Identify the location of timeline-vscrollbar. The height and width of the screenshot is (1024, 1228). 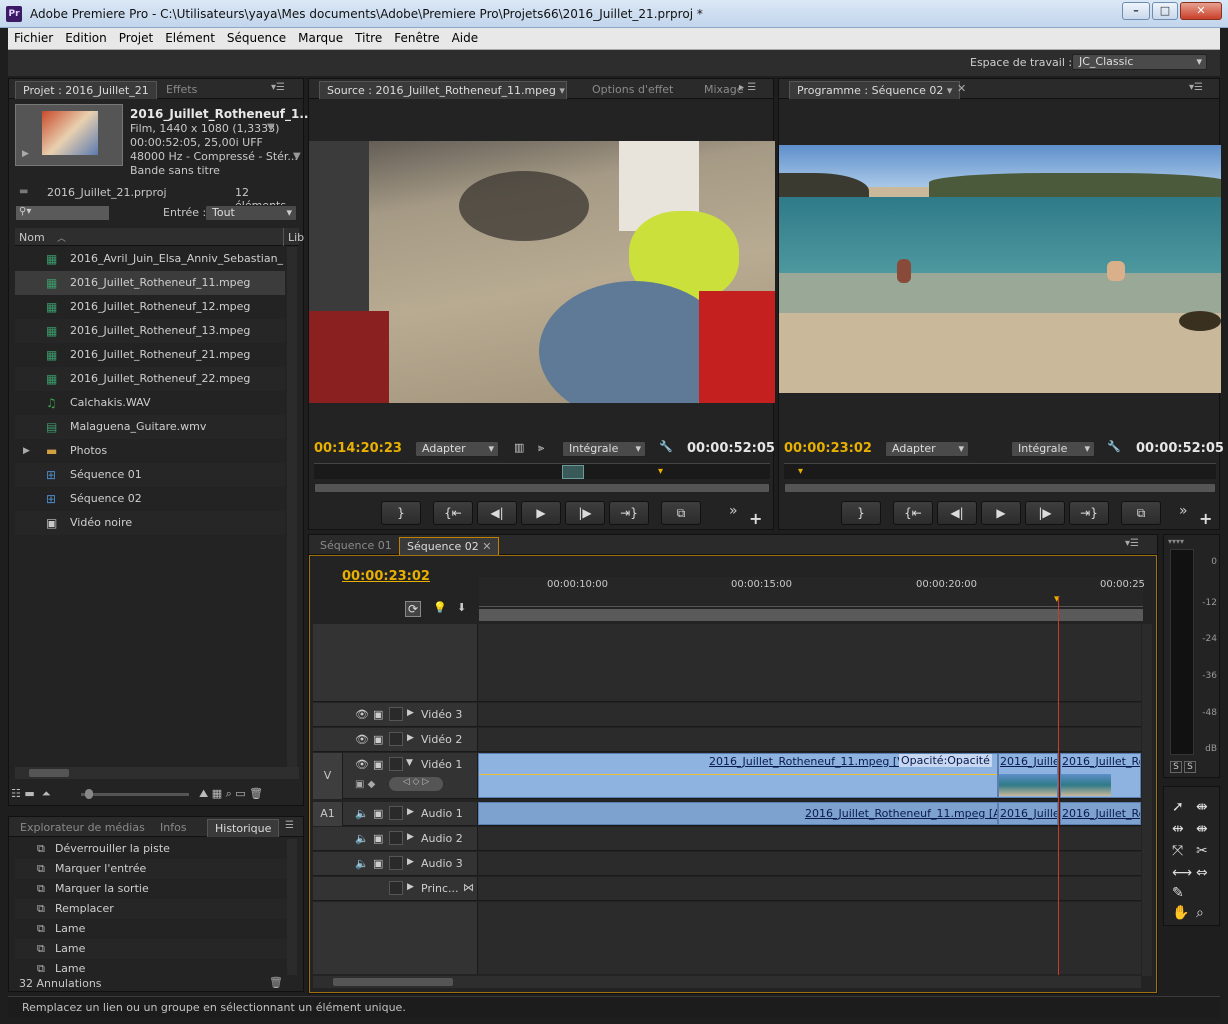
(1147, 800).